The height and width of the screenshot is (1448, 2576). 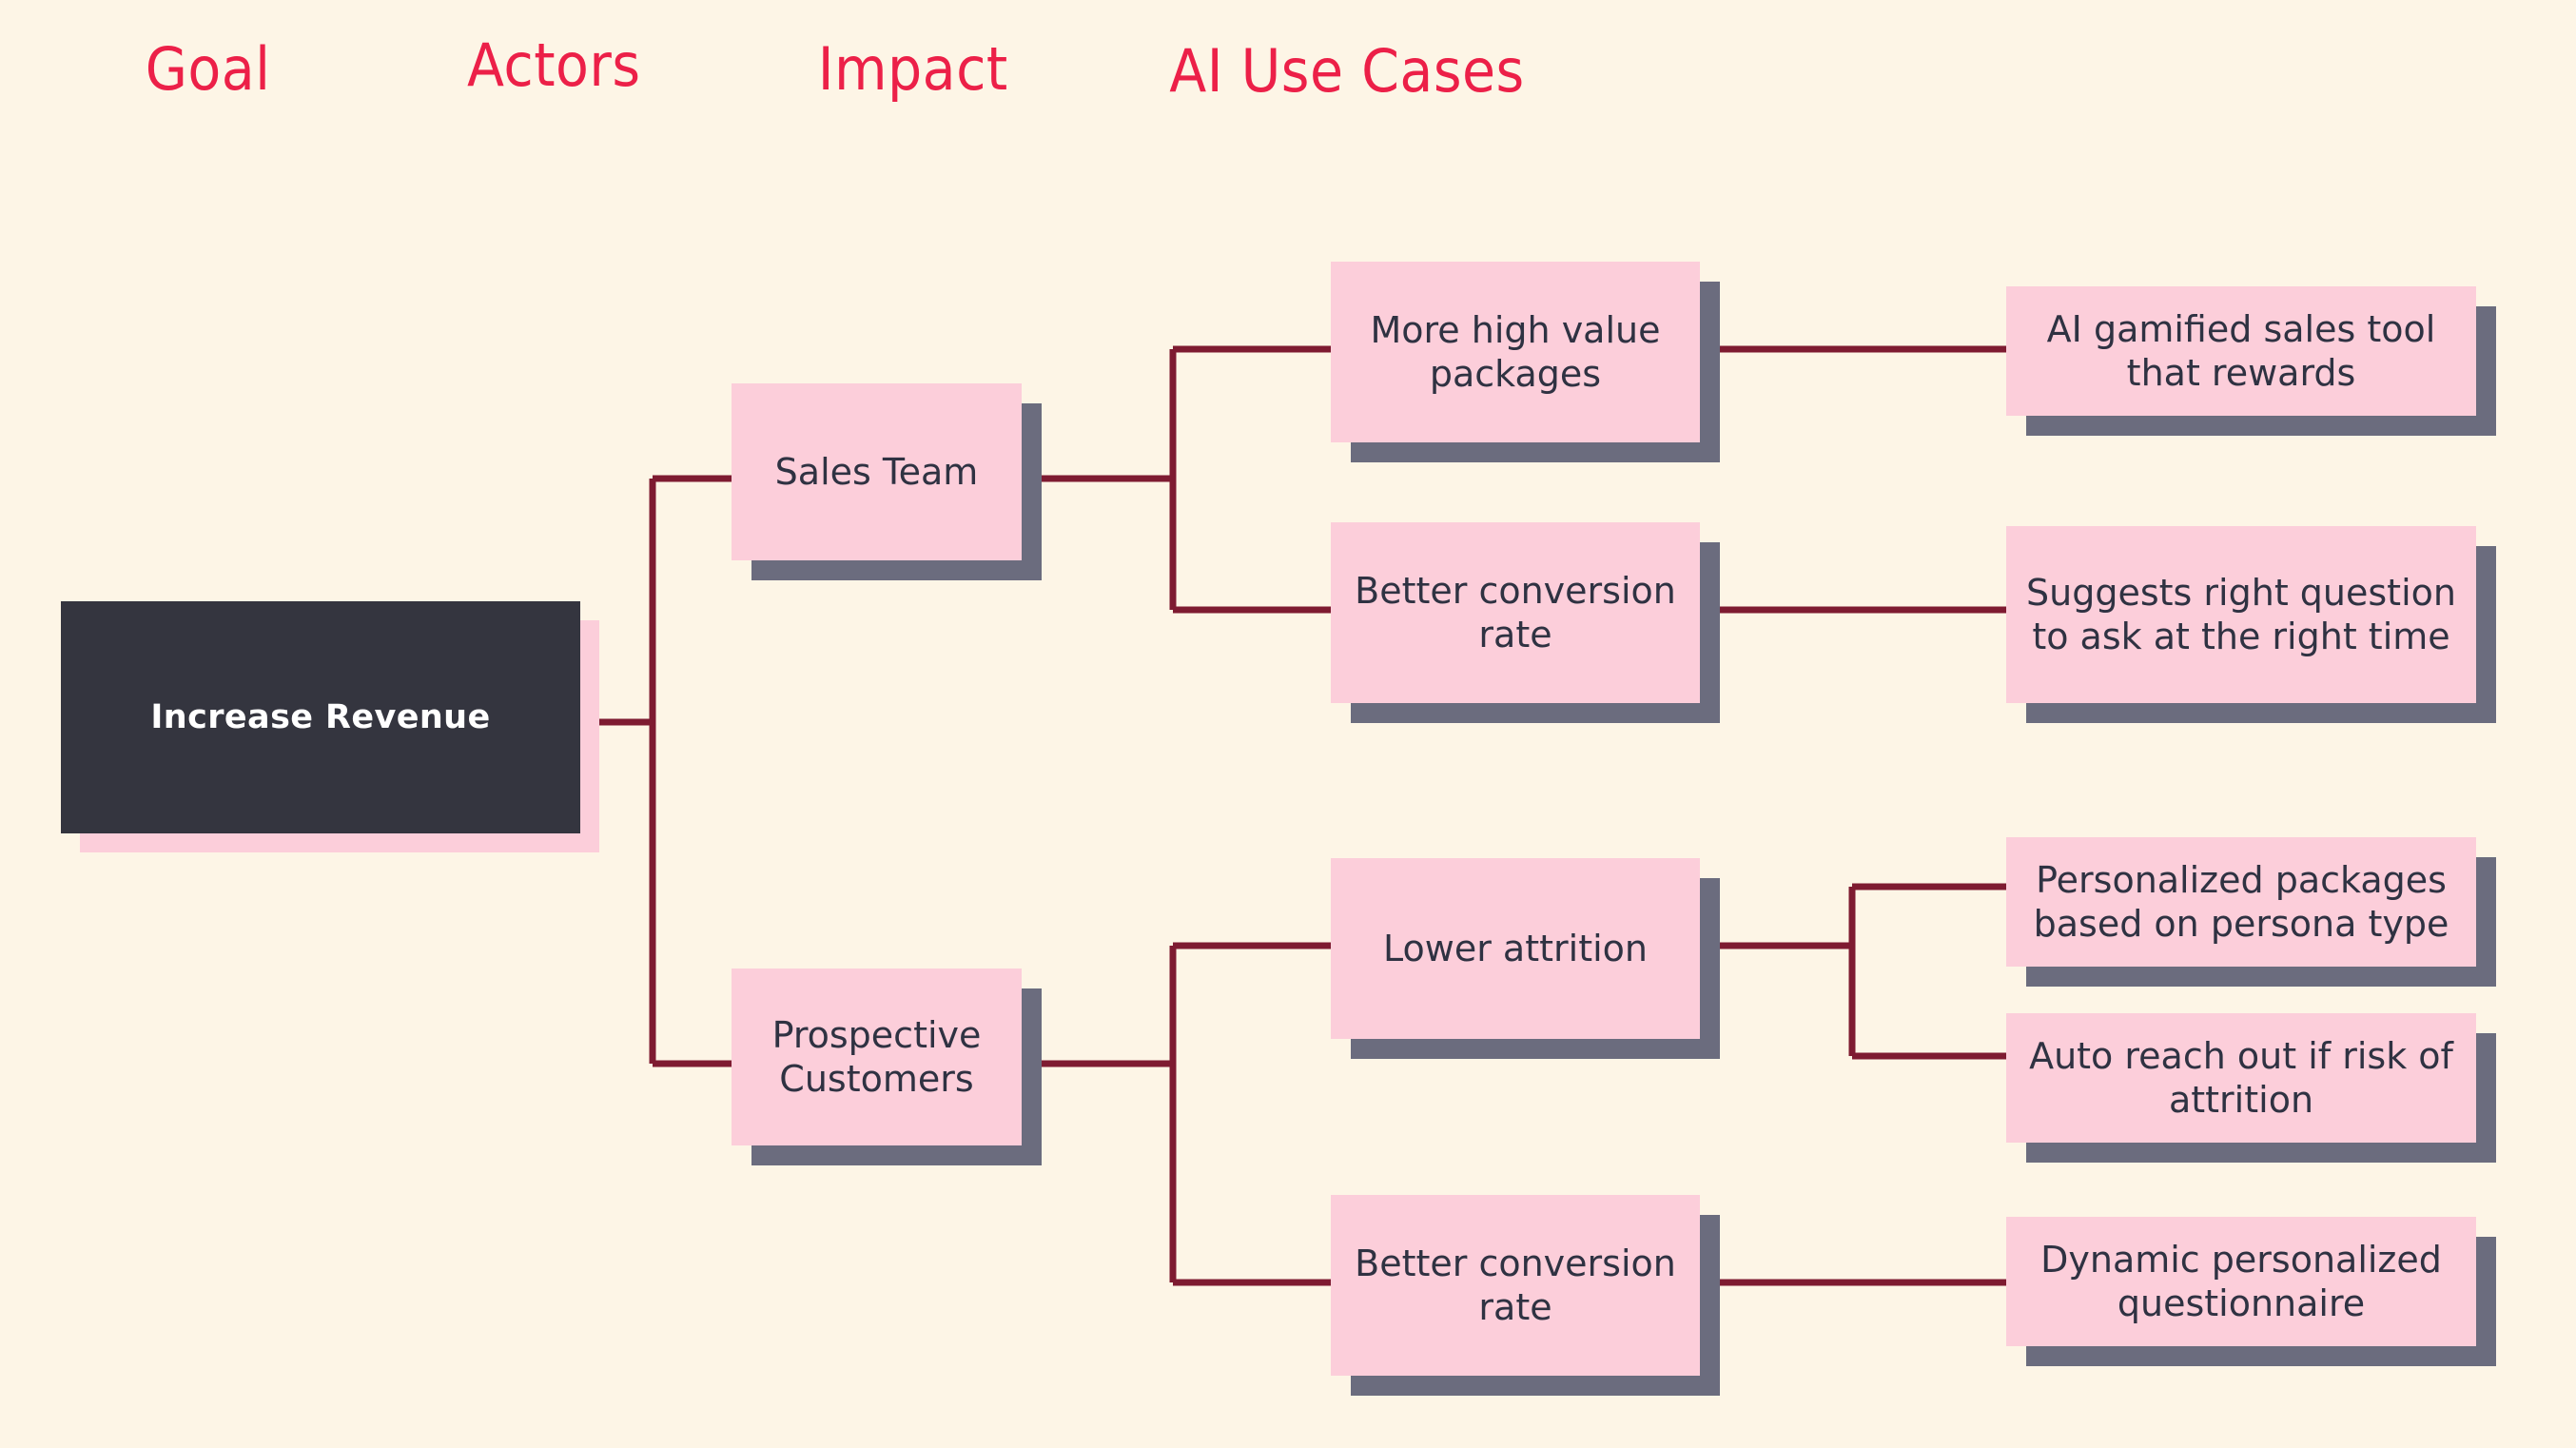 I want to click on impact-node-better-conversion-rate-2: Better conversion rate, so click(x=1516, y=1285).